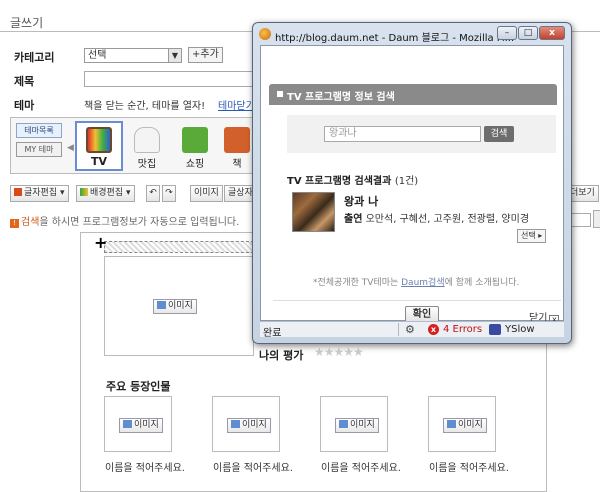  I want to click on chevron-down-icon: ▼, so click(174, 55).